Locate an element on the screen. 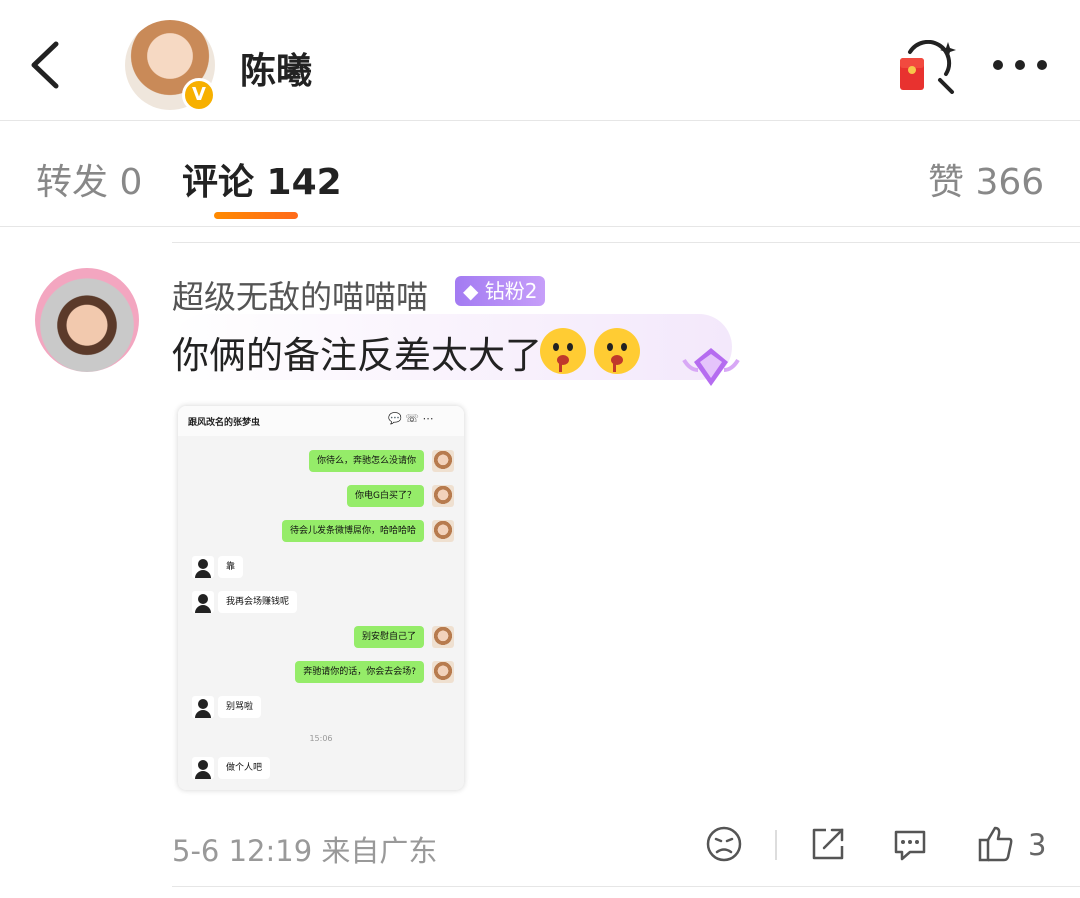 The image size is (1080, 898). red-packet-search-icon is located at coordinates (928, 67).